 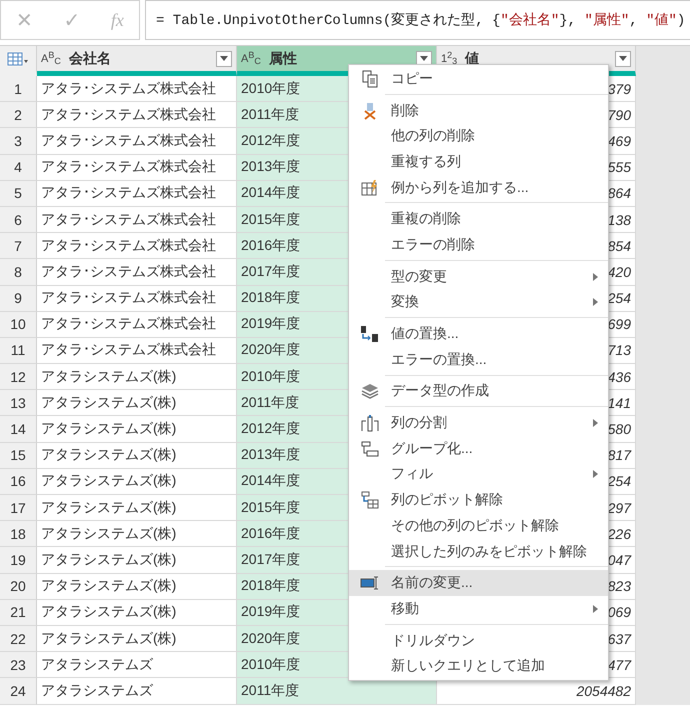 I want to click on menu-item: 選択した列のみをピボット解除, so click(x=478, y=551).